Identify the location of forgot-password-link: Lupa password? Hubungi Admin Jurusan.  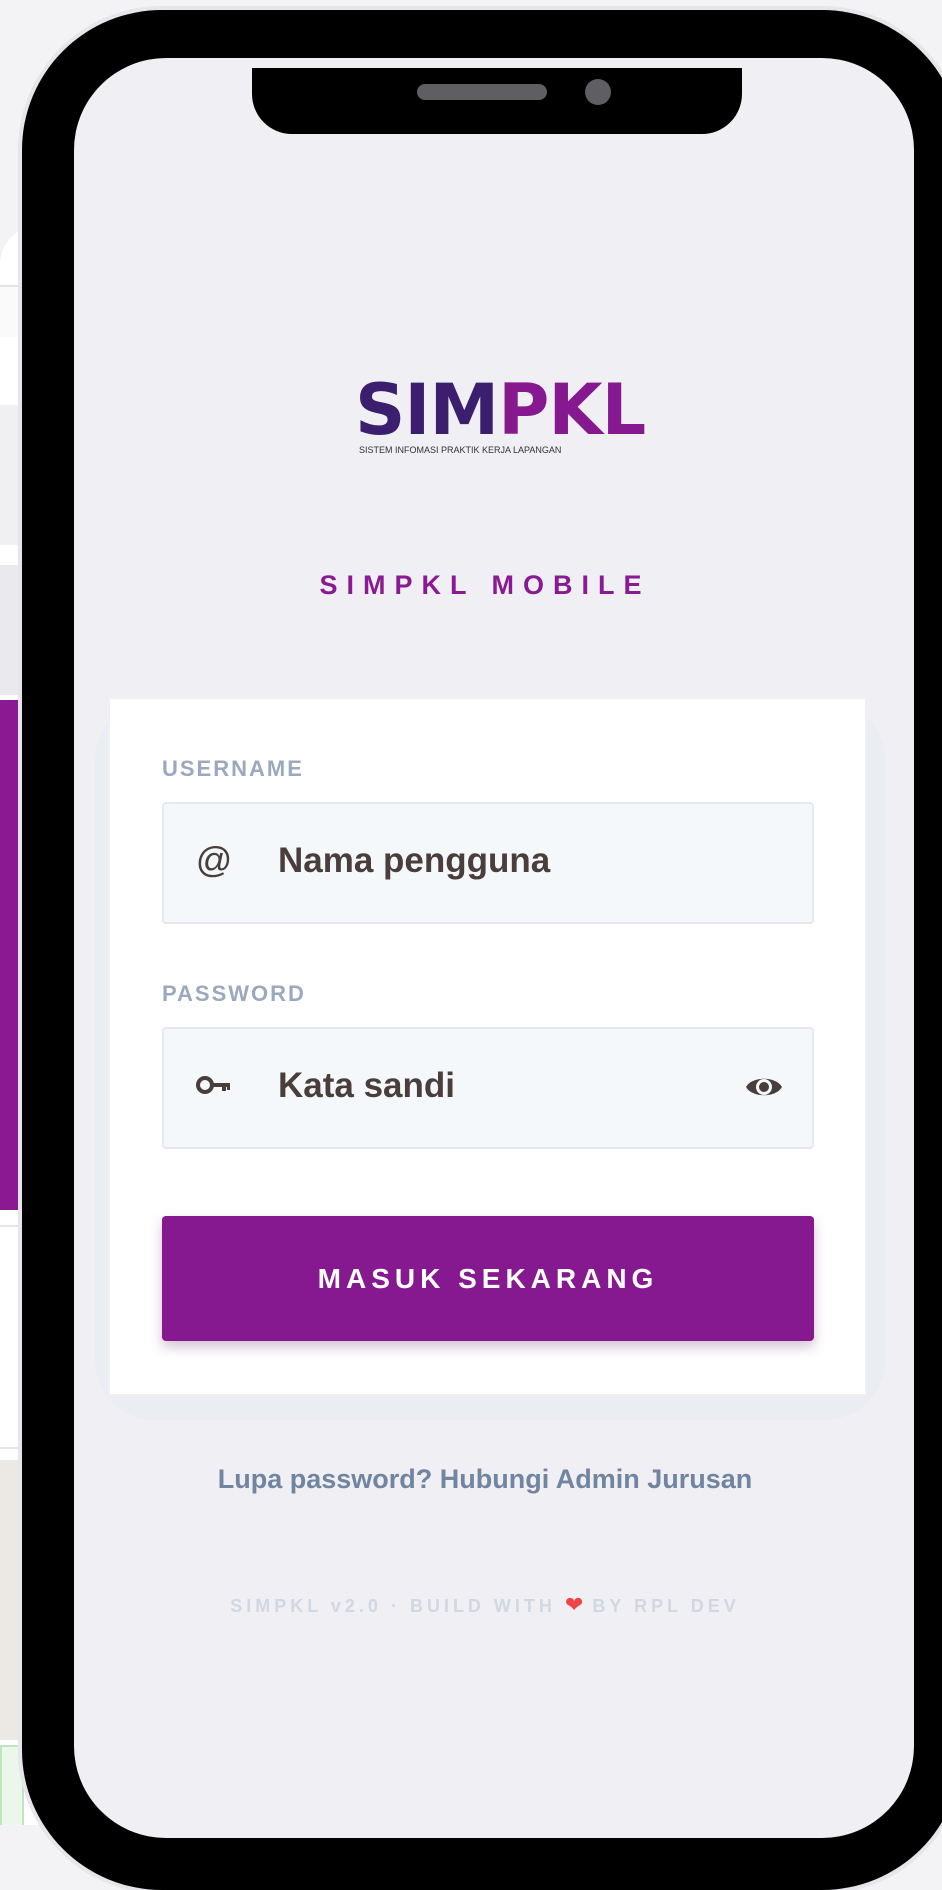
(471, 1479).